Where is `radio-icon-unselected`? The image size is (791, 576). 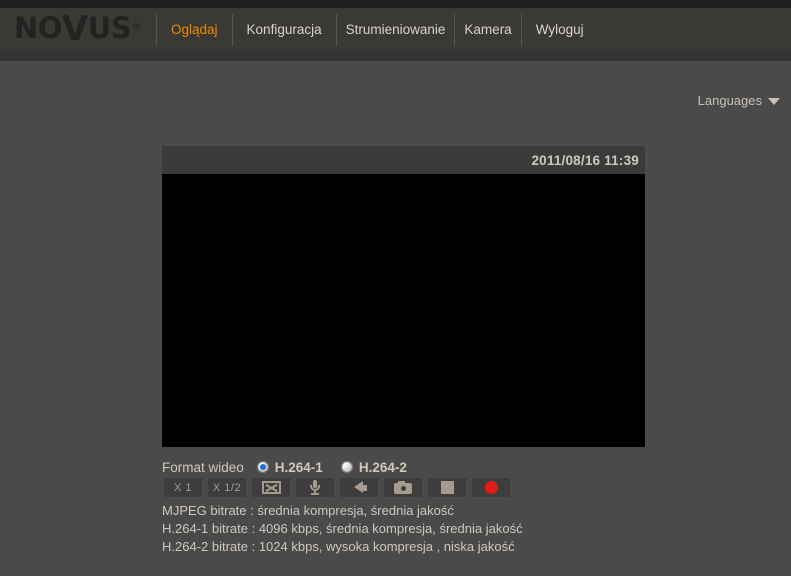
radio-icon-unselected is located at coordinates (346, 467).